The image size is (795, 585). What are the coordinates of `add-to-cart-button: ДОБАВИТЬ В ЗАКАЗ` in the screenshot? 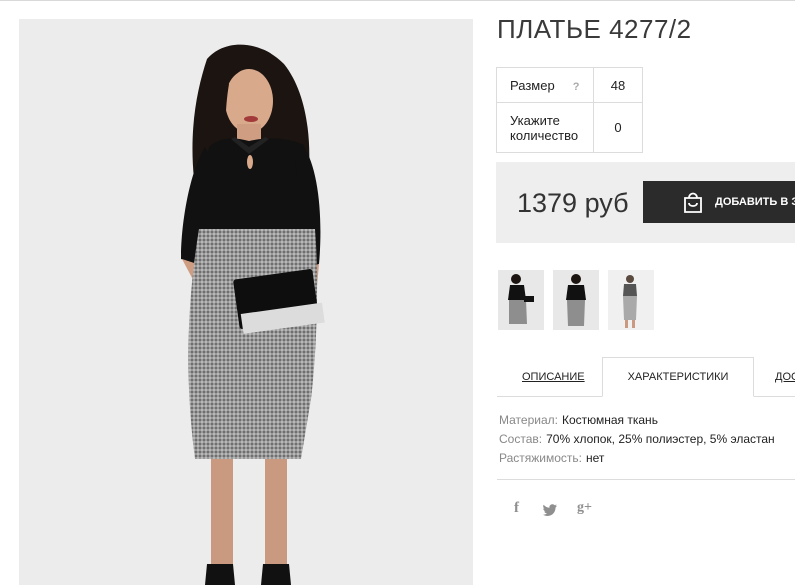 It's located at (719, 202).